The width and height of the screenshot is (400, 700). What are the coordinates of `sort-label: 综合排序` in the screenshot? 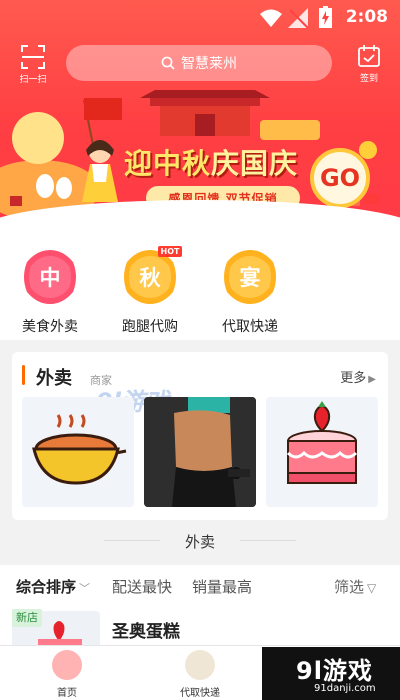 It's located at (46, 587).